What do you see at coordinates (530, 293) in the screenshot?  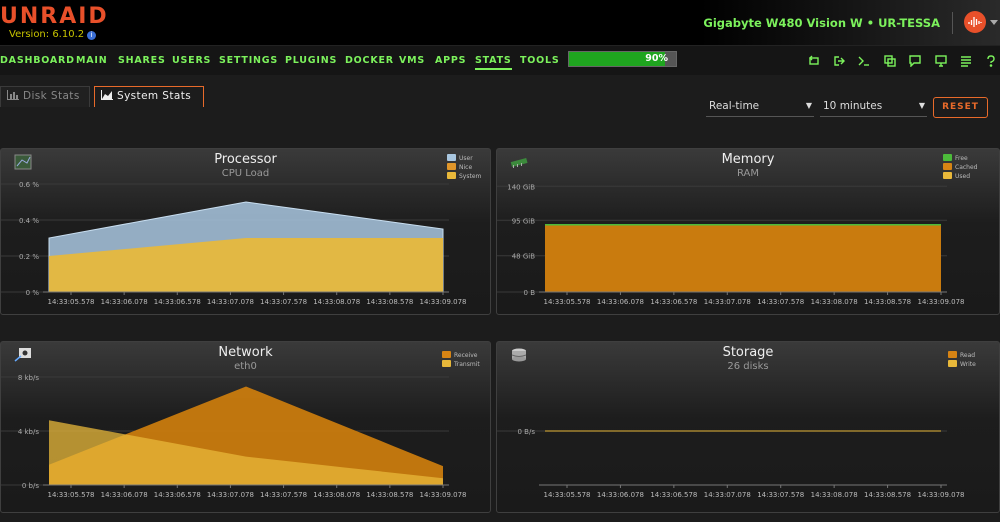 I see `y-tick-label: 0 B` at bounding box center [530, 293].